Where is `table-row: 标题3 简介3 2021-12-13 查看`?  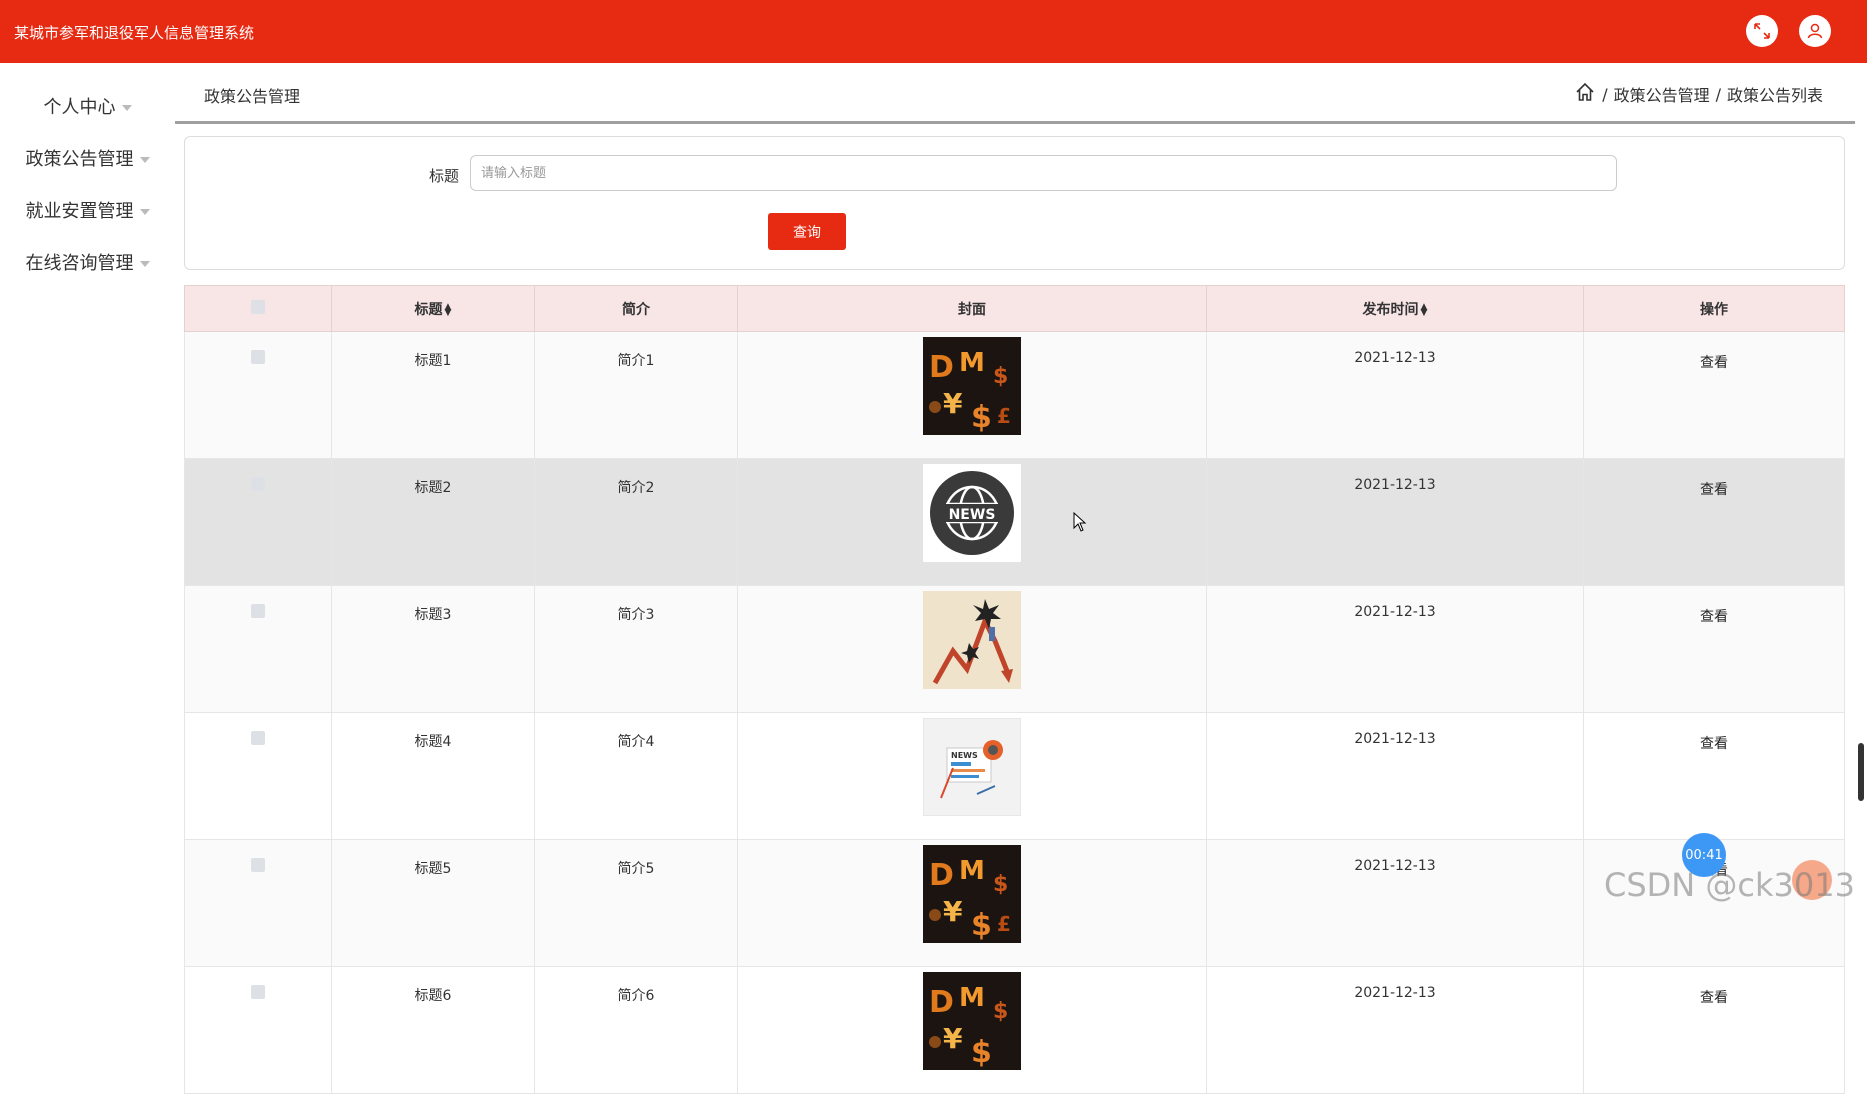
table-row: 标题3 简介3 2021-12-13 查看 is located at coordinates (1014, 649).